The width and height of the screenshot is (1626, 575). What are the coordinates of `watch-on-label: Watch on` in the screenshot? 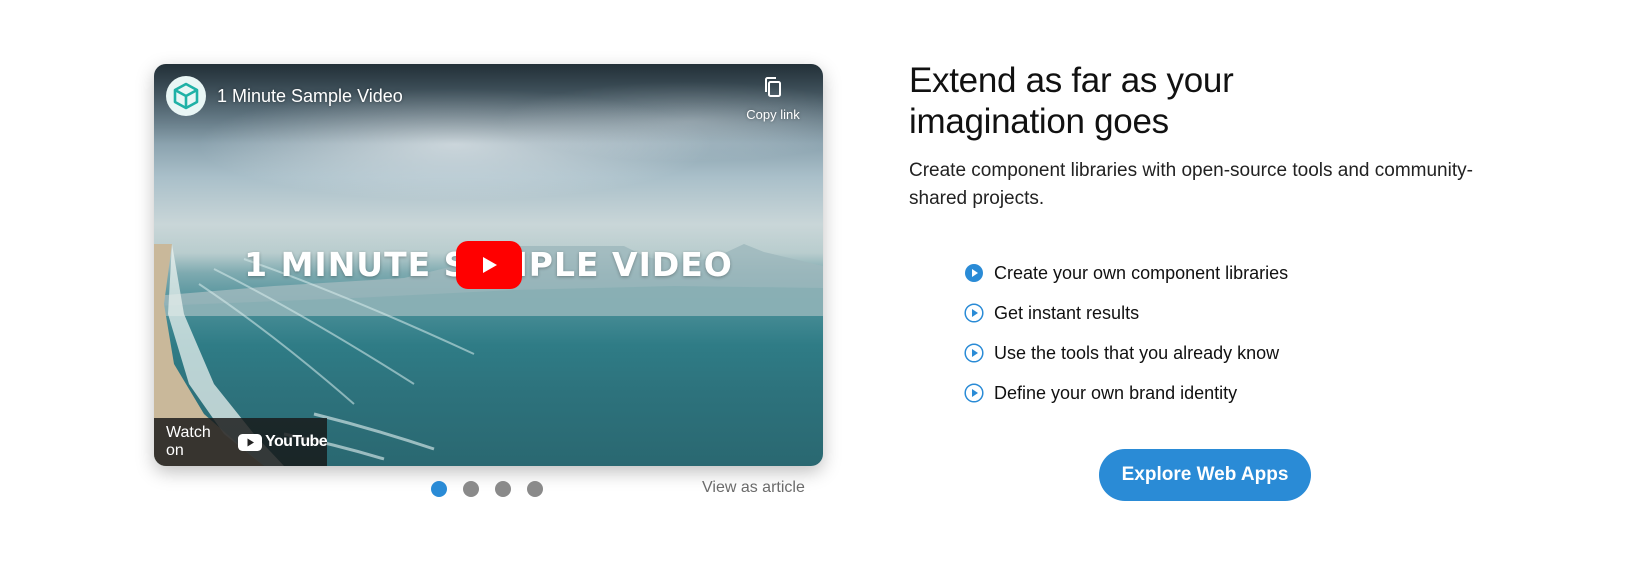 It's located at (188, 441).